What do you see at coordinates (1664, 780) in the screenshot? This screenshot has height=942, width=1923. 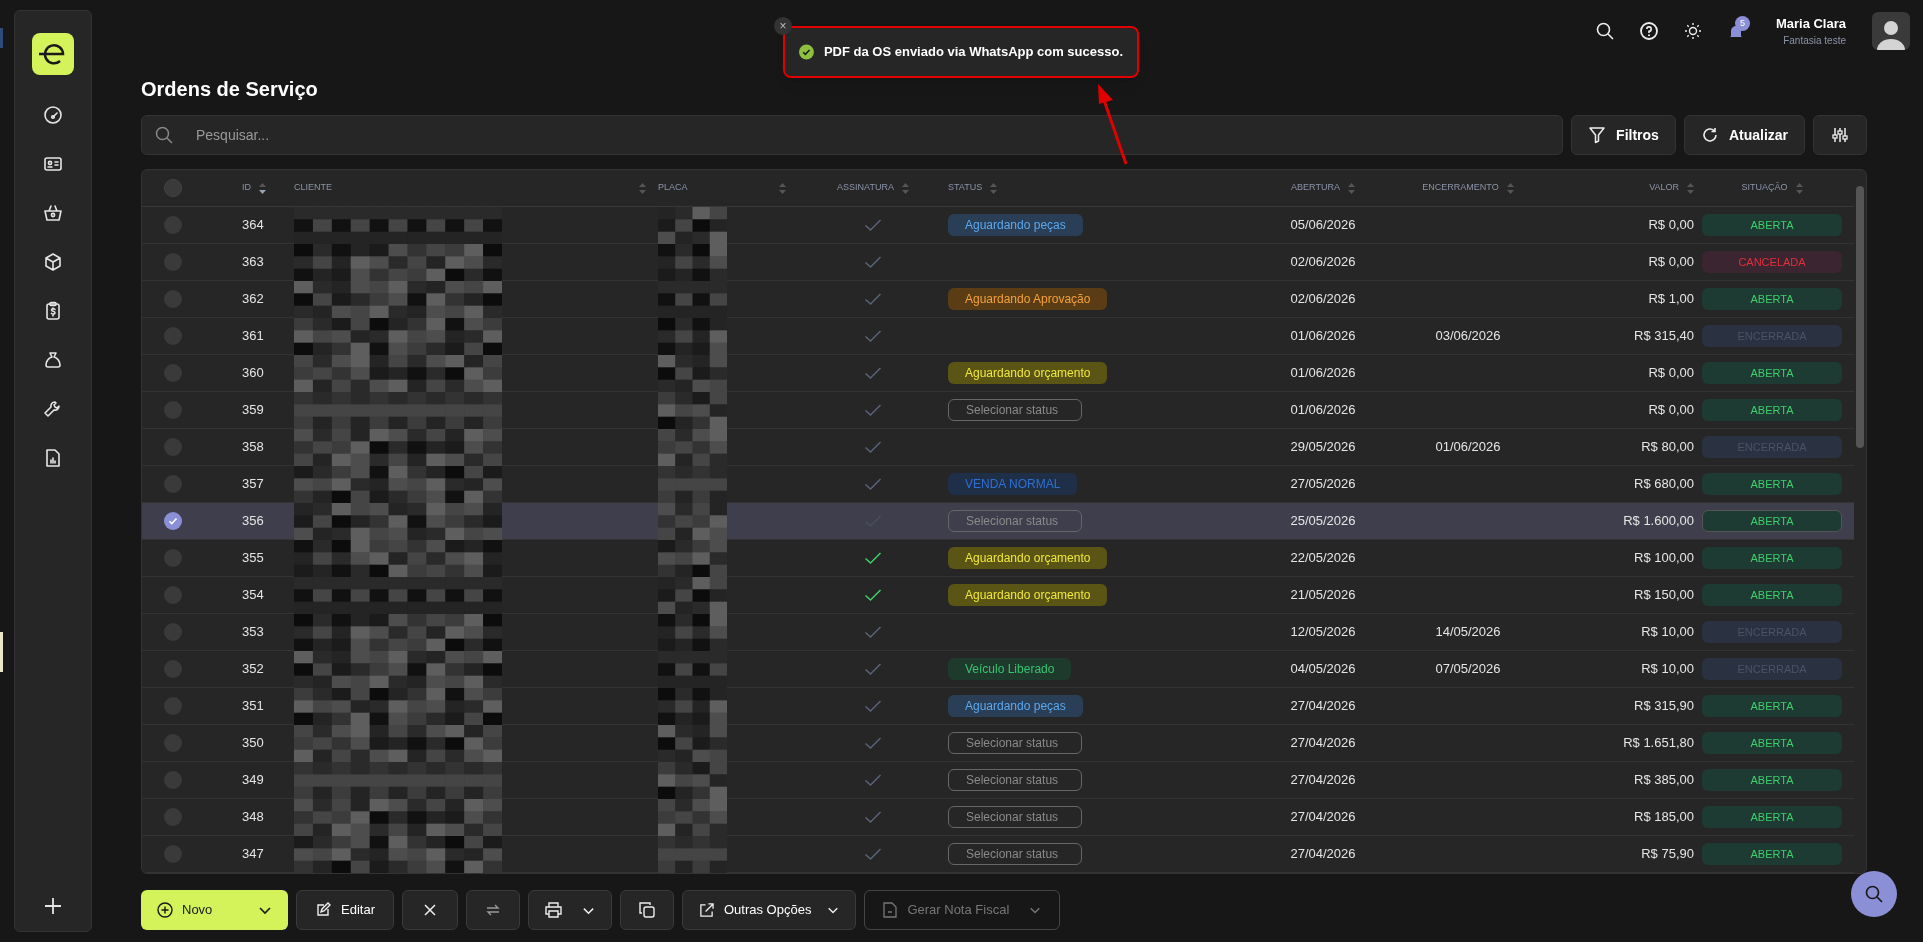 I see `amount-cell-text: R$ 385,00` at bounding box center [1664, 780].